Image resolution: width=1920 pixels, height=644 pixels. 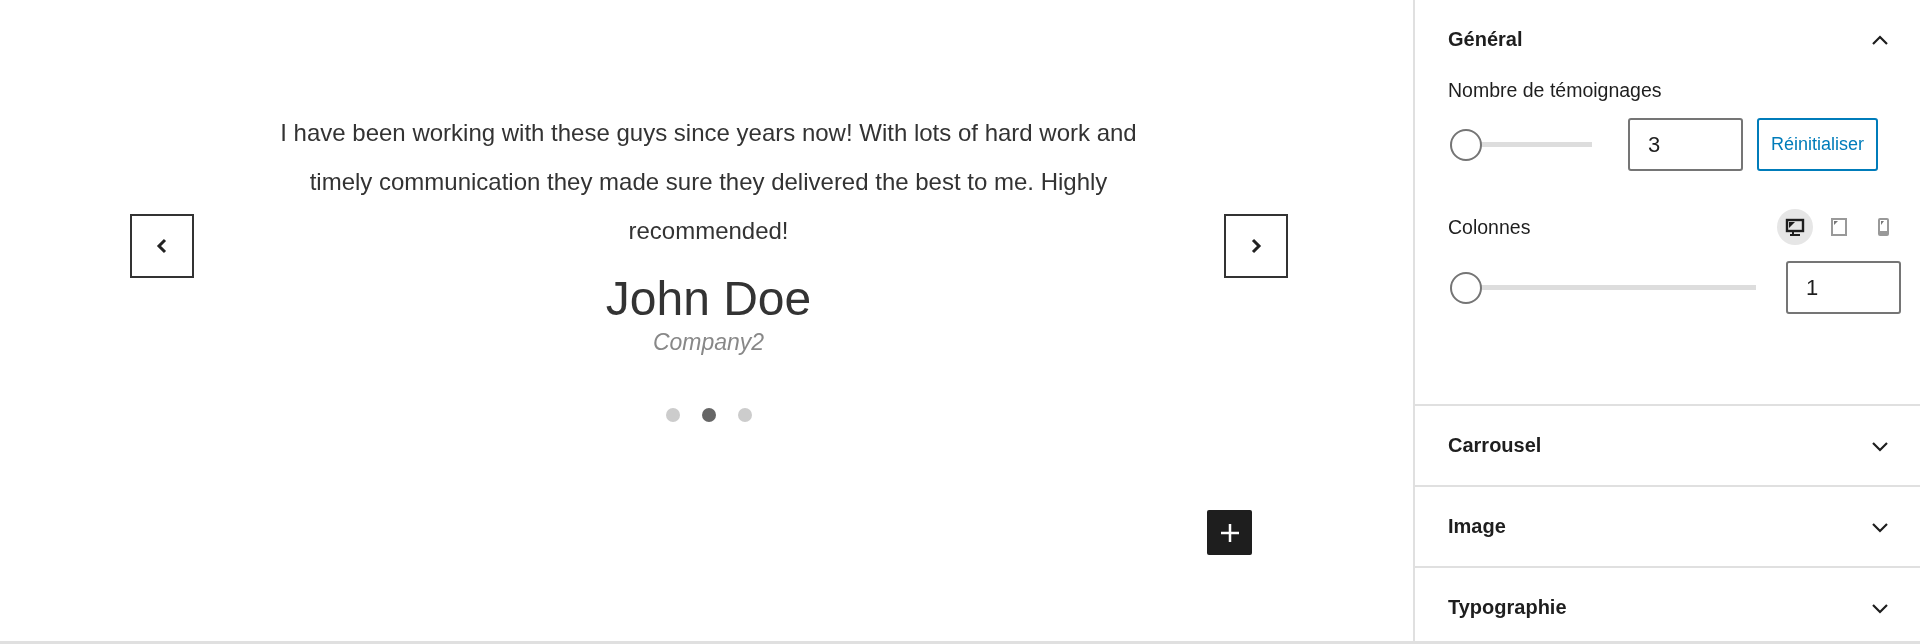 I want to click on plus-icon, so click(x=1229, y=532).